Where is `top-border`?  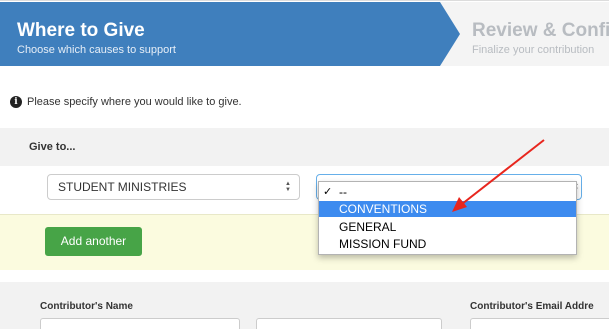
top-border is located at coordinates (304, 0).